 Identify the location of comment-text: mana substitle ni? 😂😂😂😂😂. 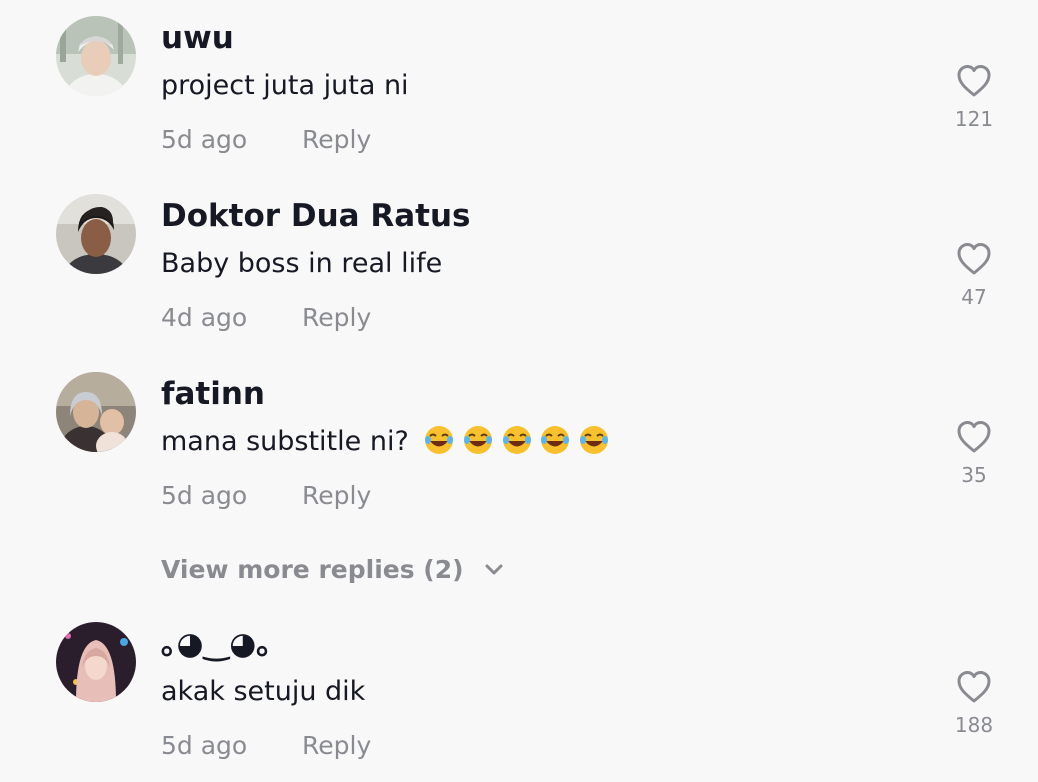
(384, 442).